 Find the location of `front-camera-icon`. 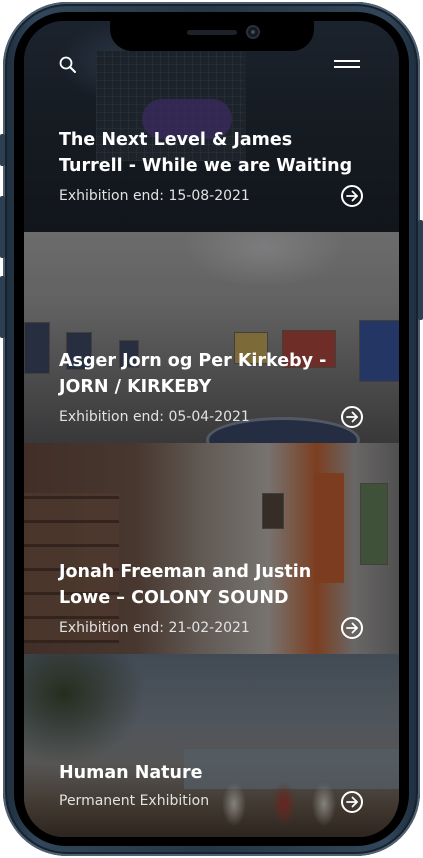

front-camera-icon is located at coordinates (253, 32).